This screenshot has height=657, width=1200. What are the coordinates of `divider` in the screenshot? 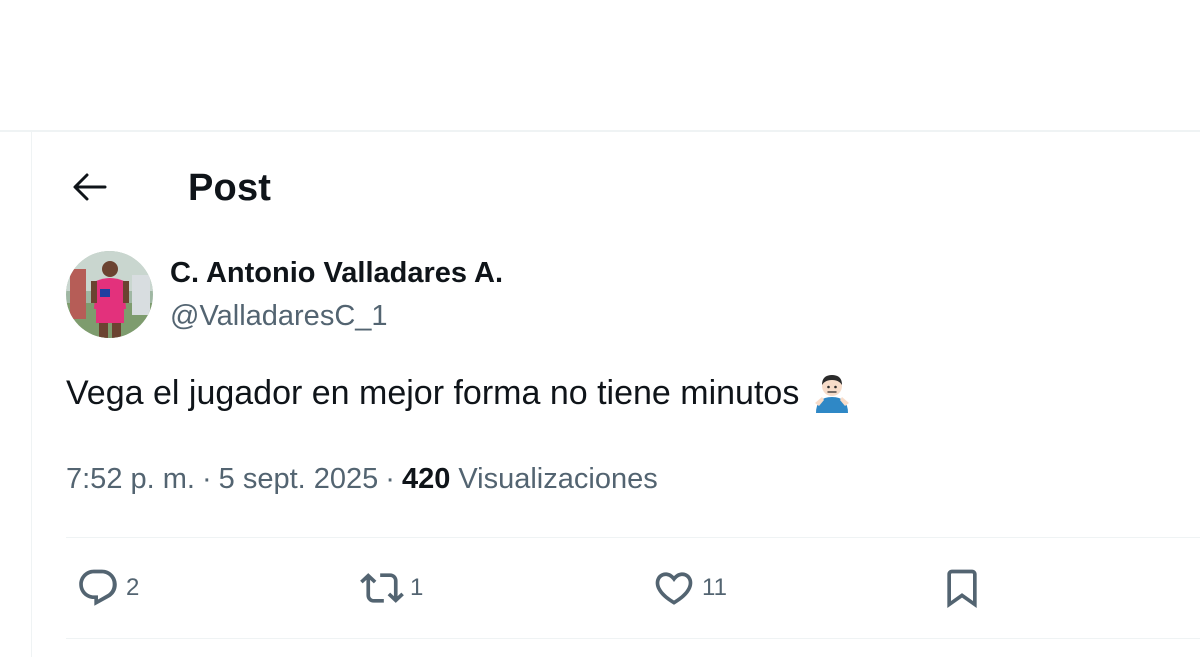 It's located at (633, 638).